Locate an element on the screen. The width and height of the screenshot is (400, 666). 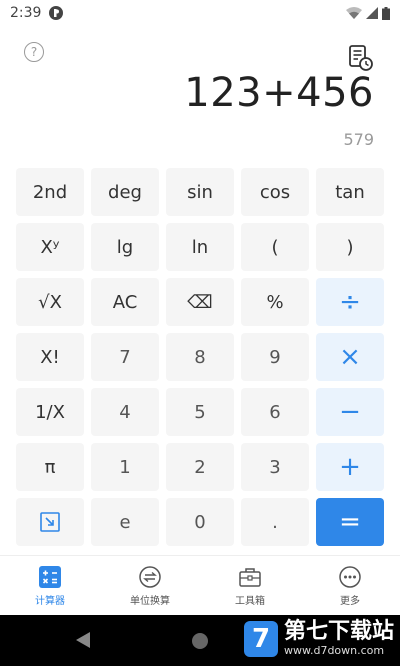
status-left: 2:39 is located at coordinates (37, 13).